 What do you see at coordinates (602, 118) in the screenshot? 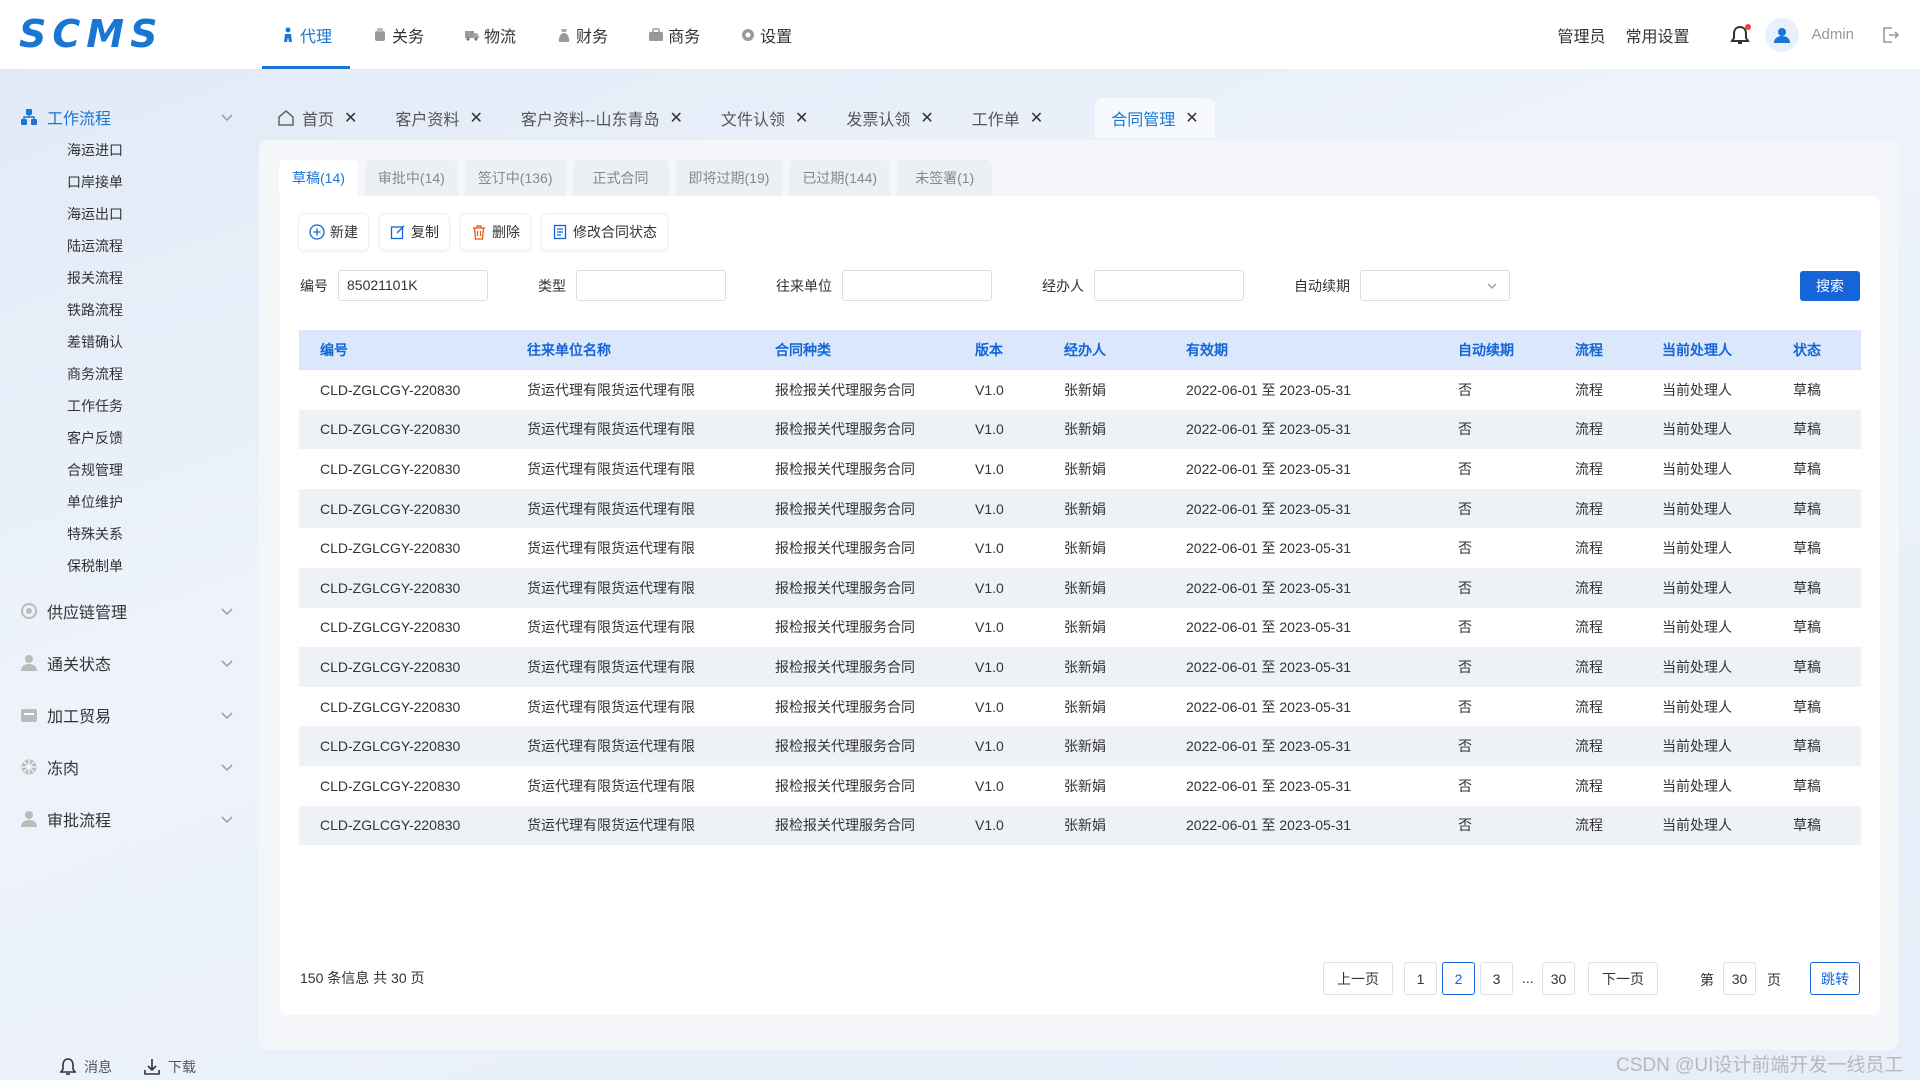
I see `tab-customer-info-qingdao: 客户资料--山东青岛 ✕` at bounding box center [602, 118].